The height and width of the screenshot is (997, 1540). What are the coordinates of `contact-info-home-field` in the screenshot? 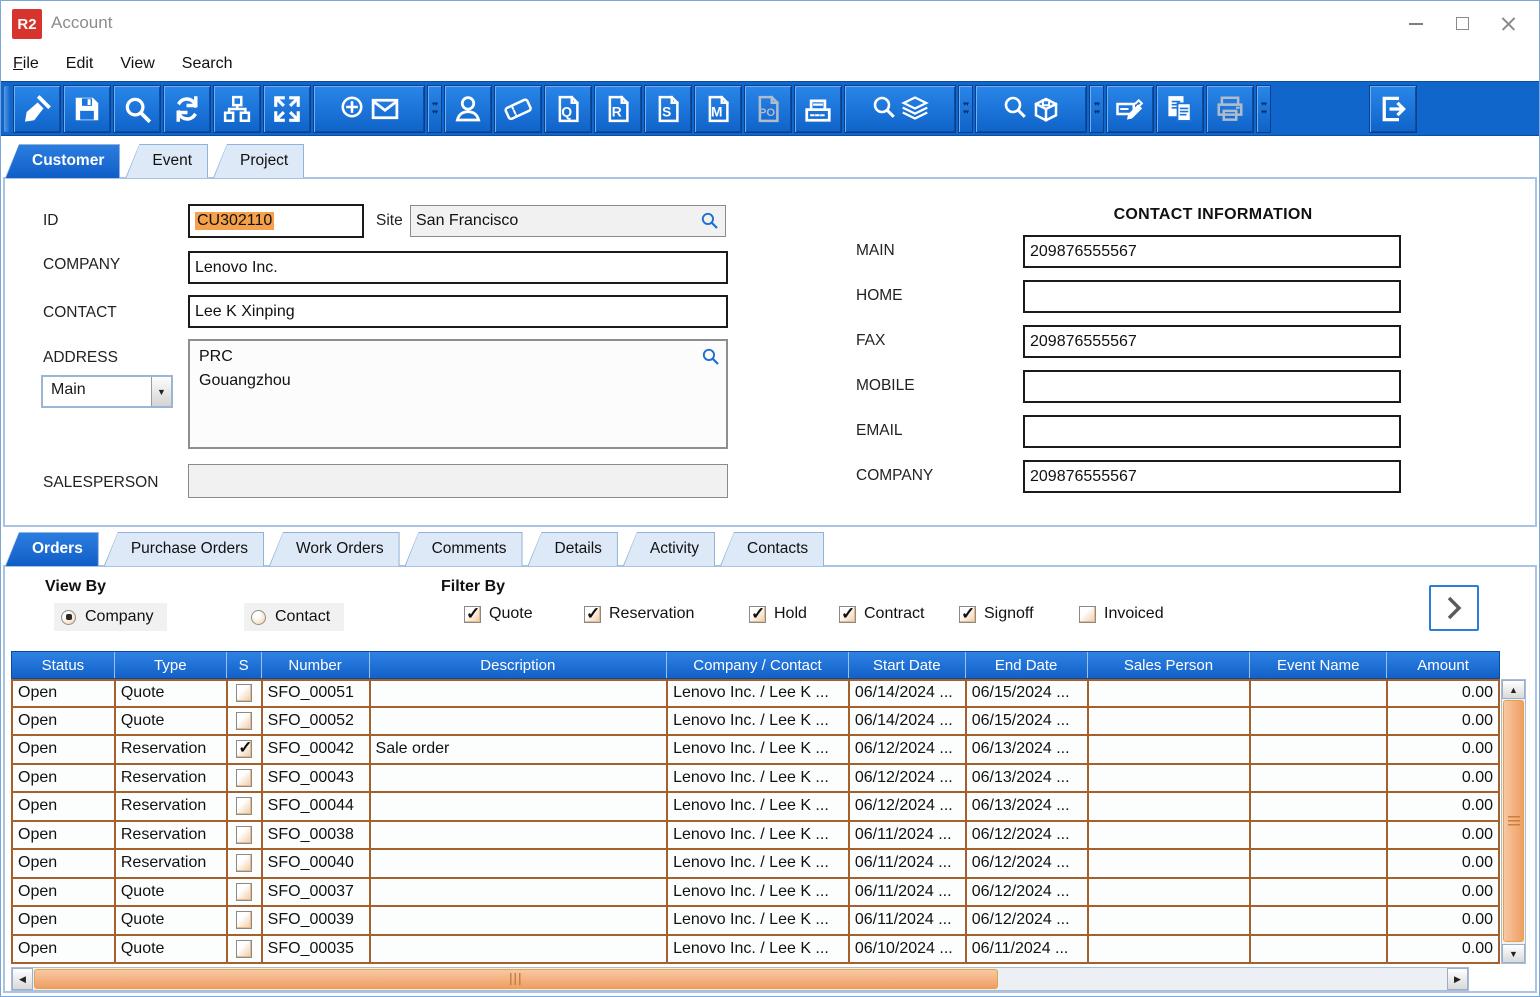 It's located at (1212, 296).